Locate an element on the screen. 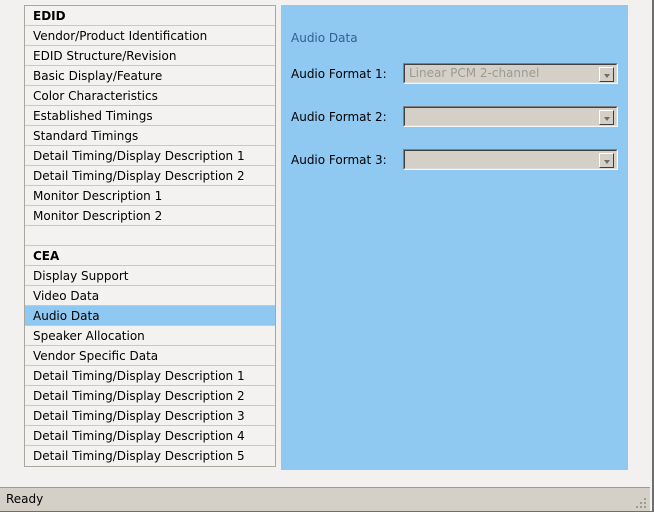 This screenshot has width=654, height=512. status-message: Ready is located at coordinates (25, 499).